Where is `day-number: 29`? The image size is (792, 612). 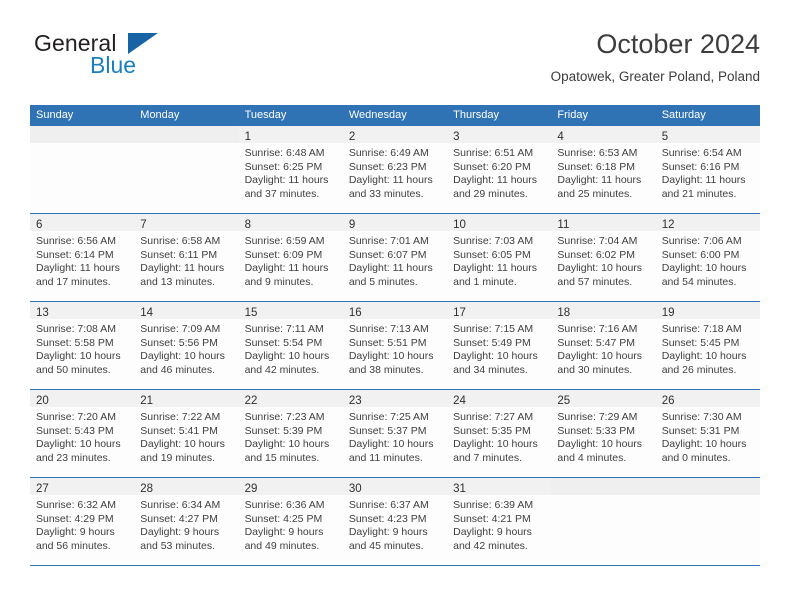 day-number: 29 is located at coordinates (251, 489).